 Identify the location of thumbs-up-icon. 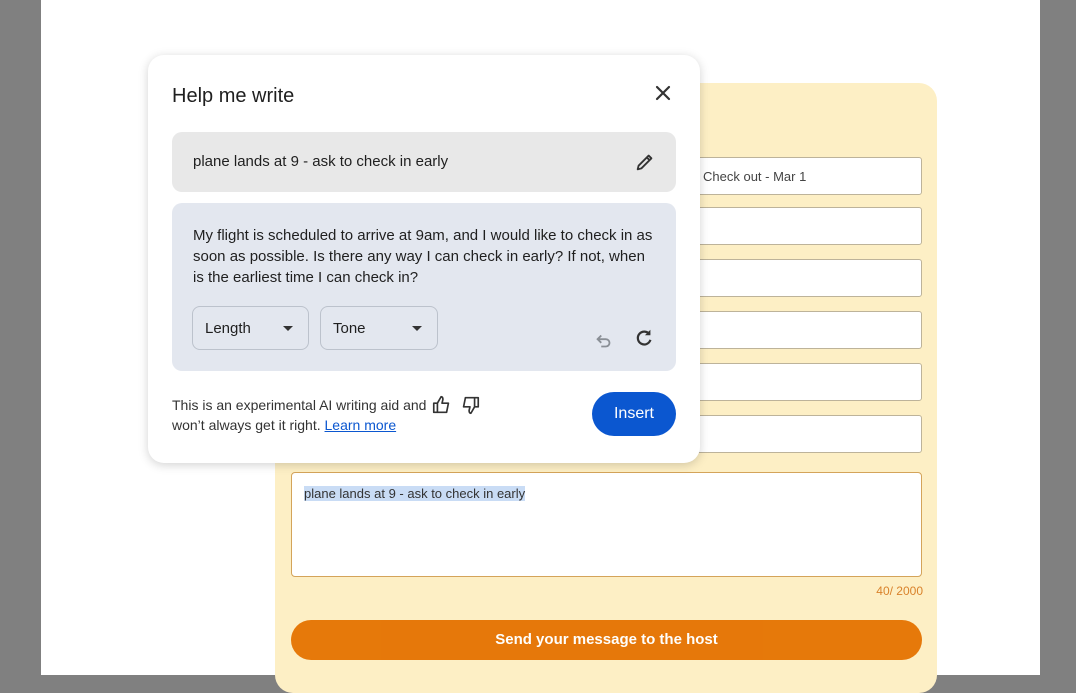
(442, 405).